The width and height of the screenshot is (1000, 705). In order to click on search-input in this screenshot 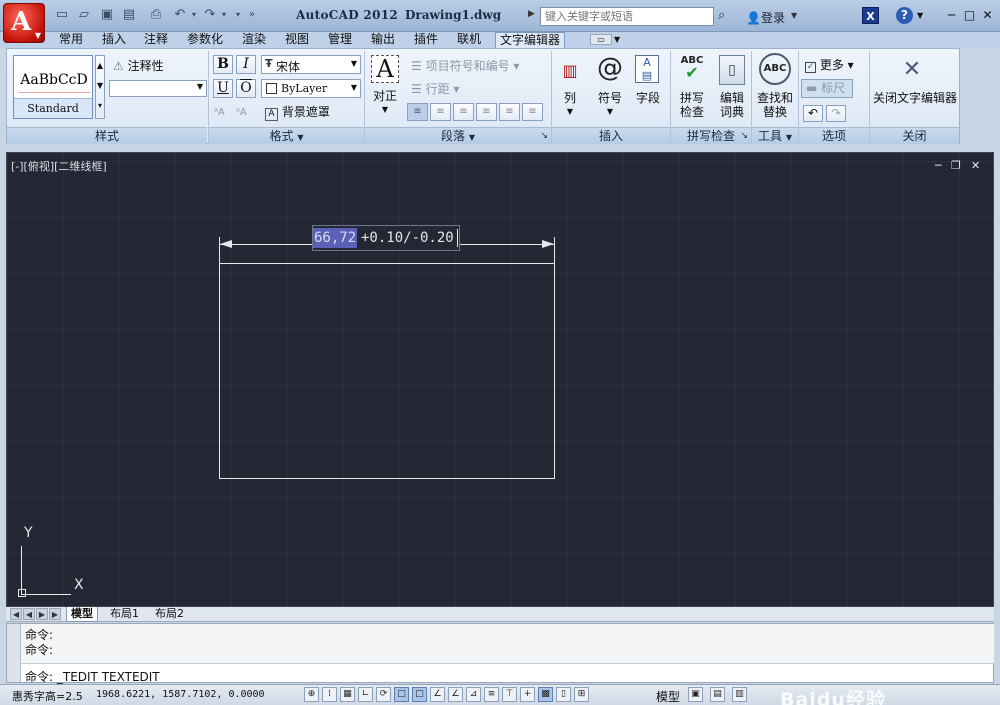, I will do `click(627, 16)`.